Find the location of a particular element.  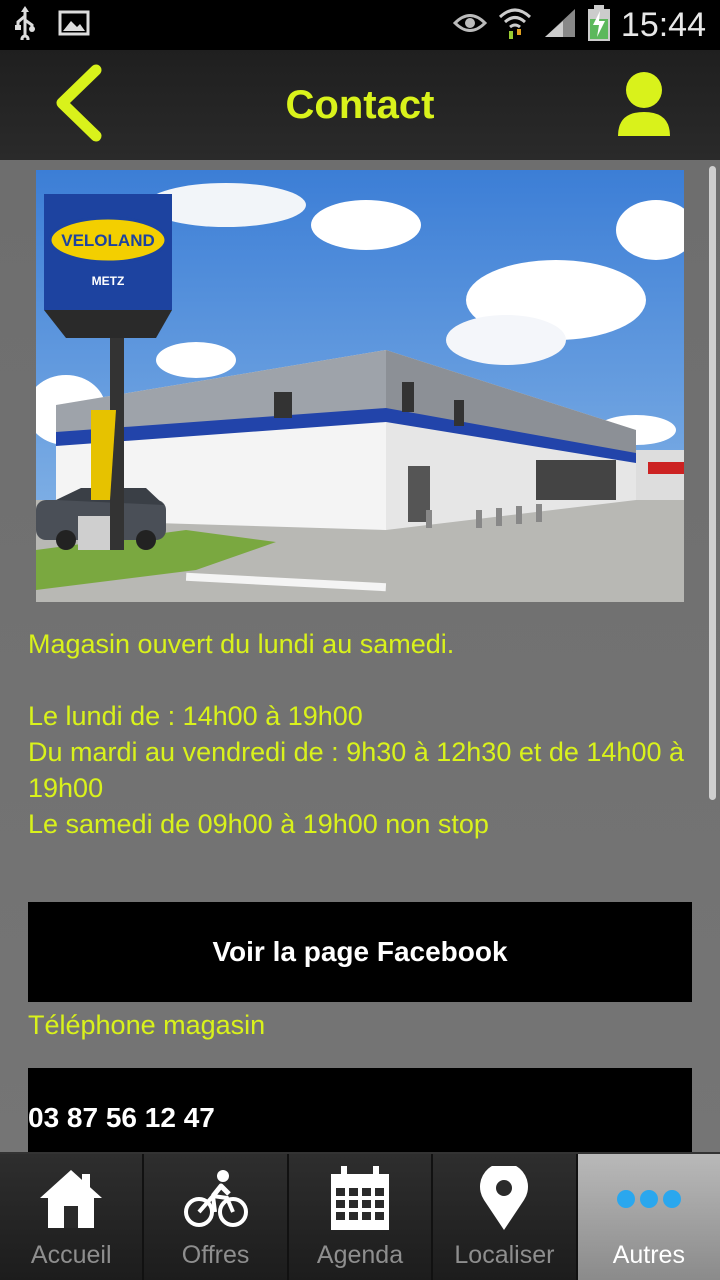

map-pin-icon is located at coordinates (504, 1198).